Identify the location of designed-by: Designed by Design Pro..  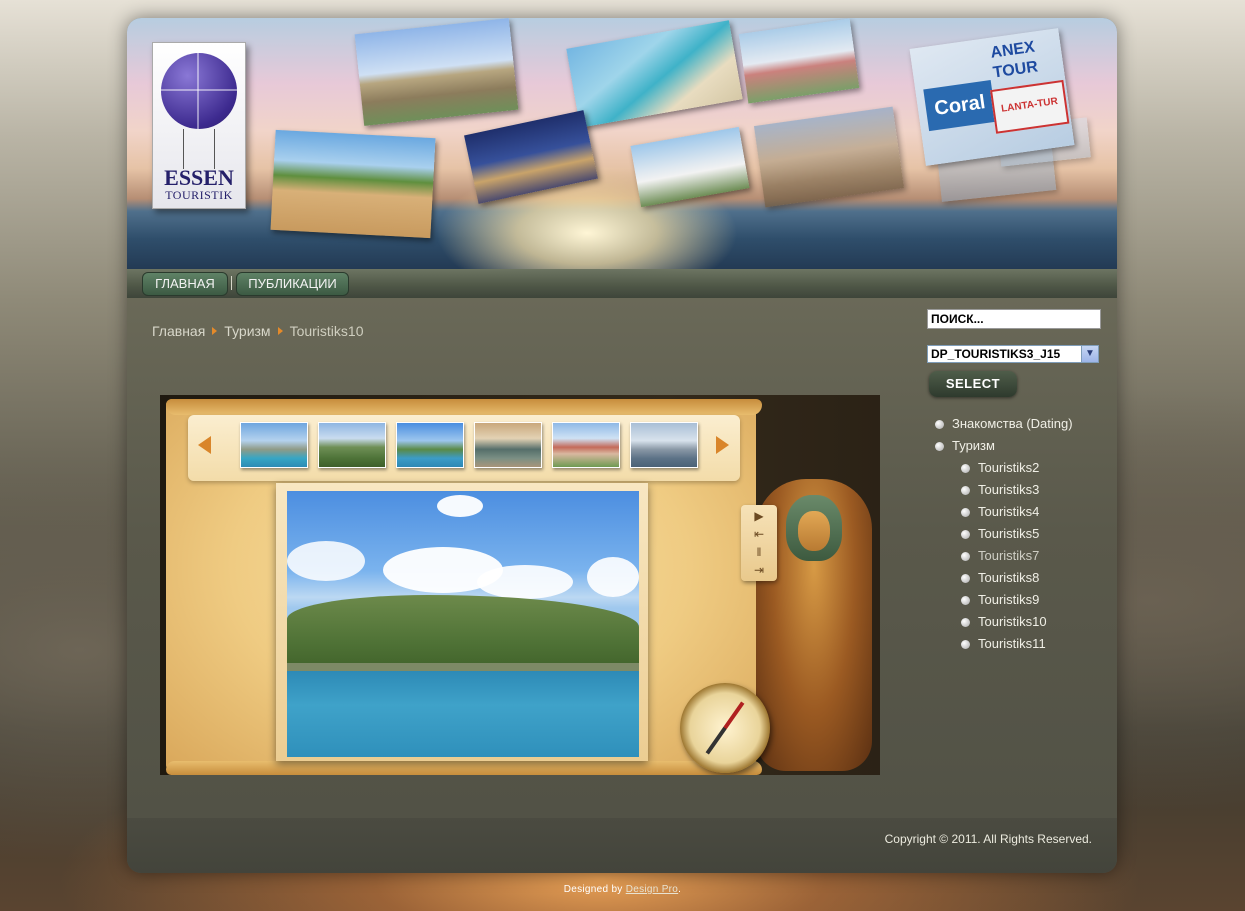
(622, 889).